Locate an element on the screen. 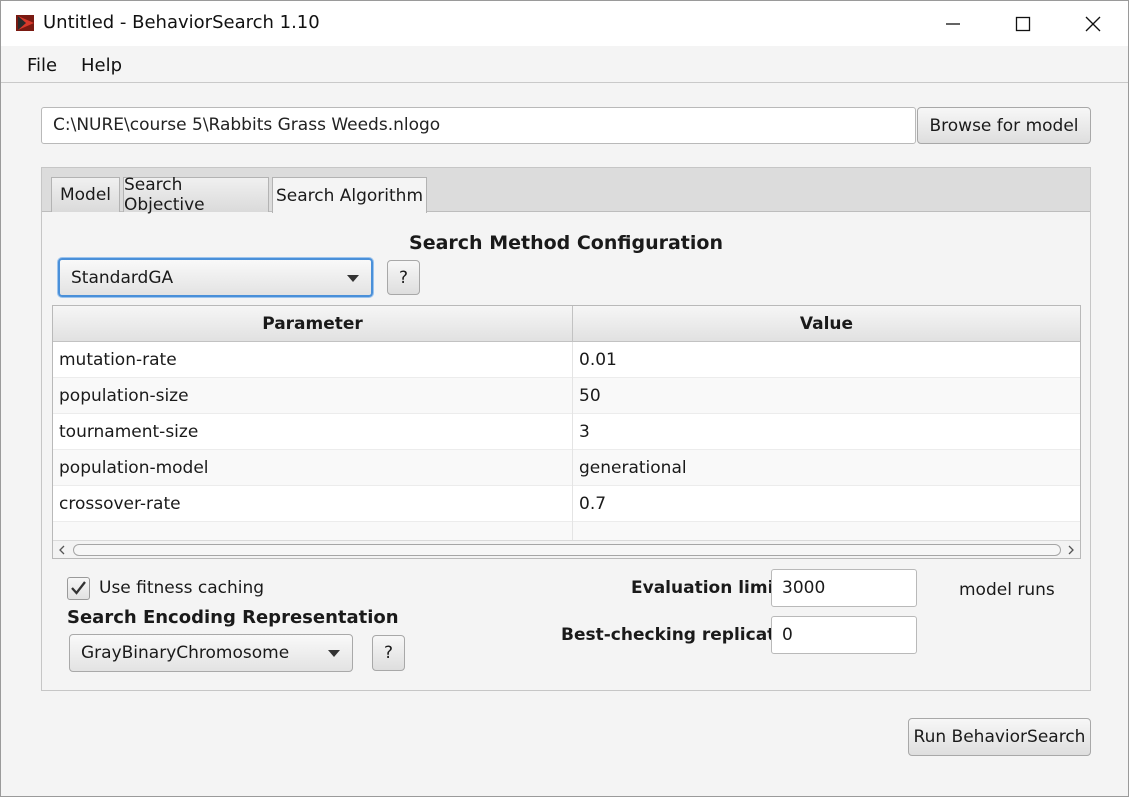  value-cell: 0.01 is located at coordinates (826, 360).